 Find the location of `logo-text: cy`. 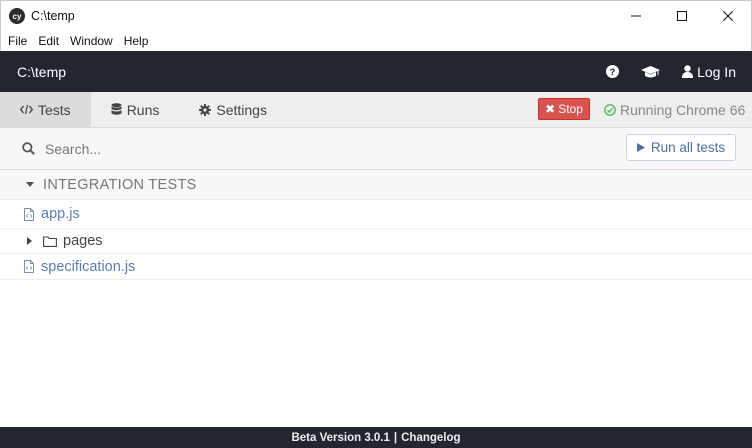

logo-text: cy is located at coordinates (17, 16).